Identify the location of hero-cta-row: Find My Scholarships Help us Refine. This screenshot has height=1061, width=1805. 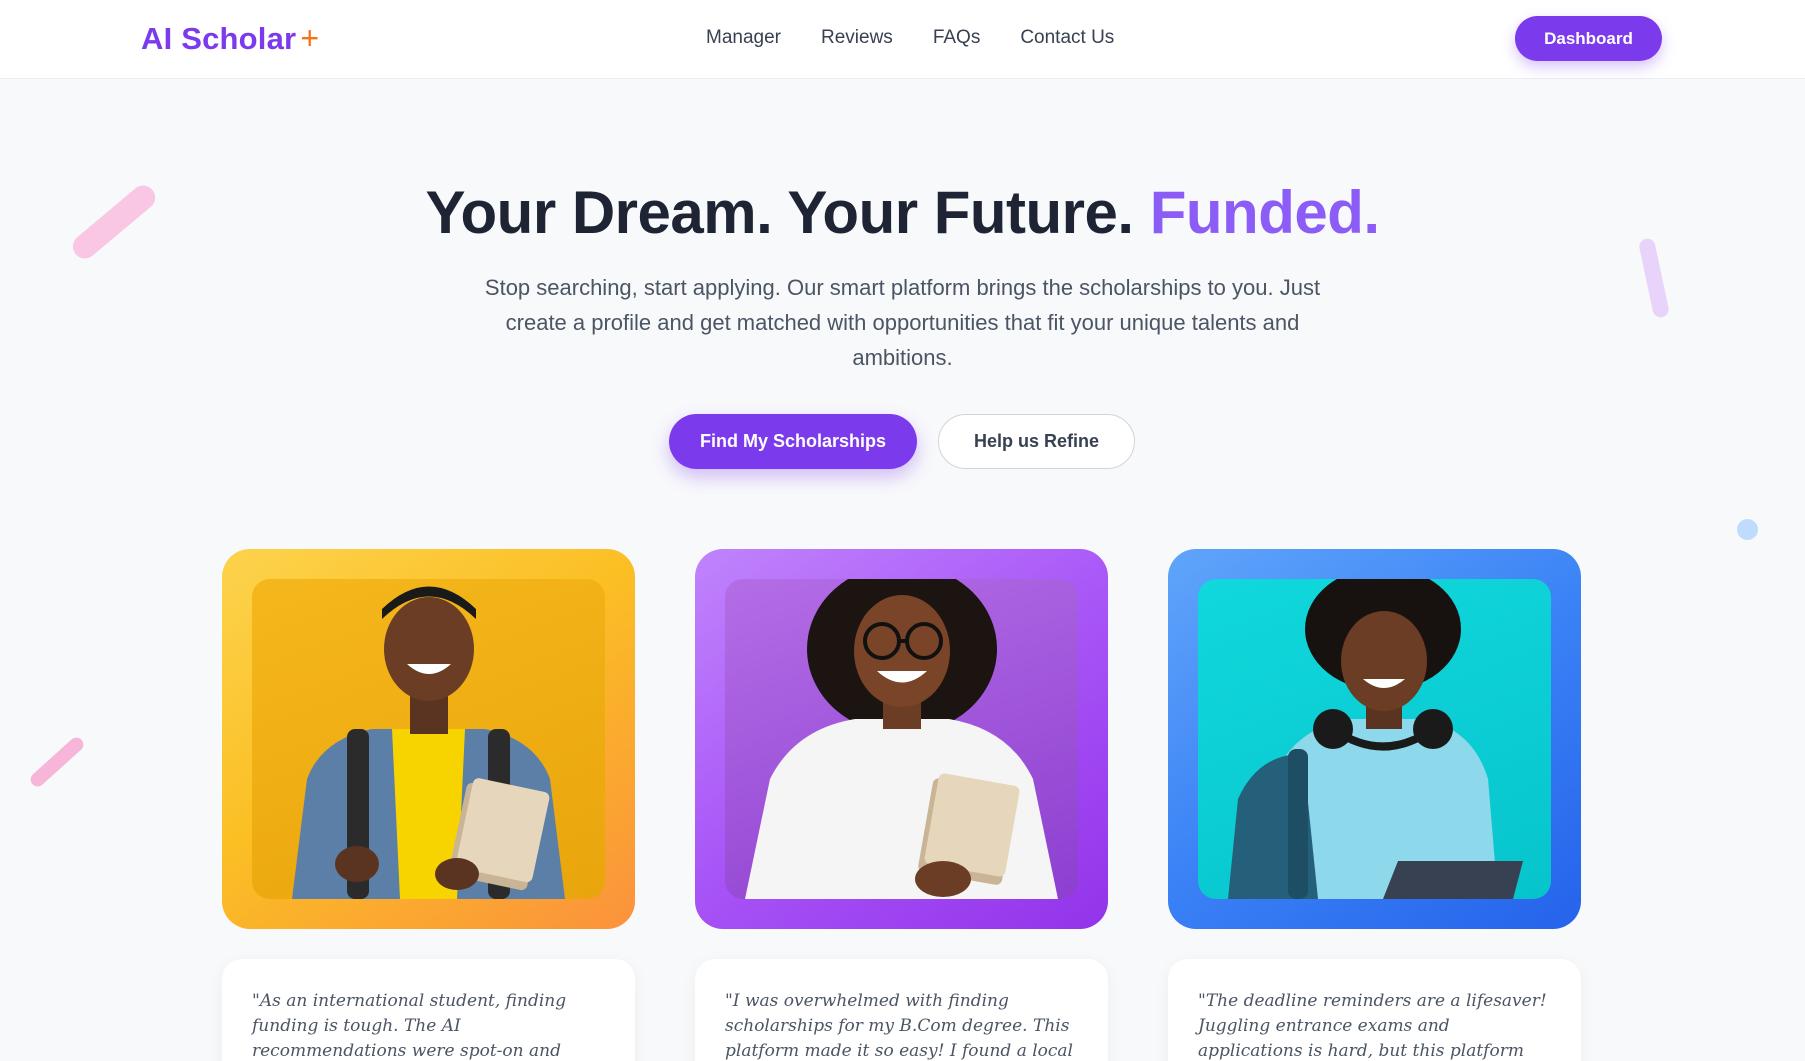
(902, 441).